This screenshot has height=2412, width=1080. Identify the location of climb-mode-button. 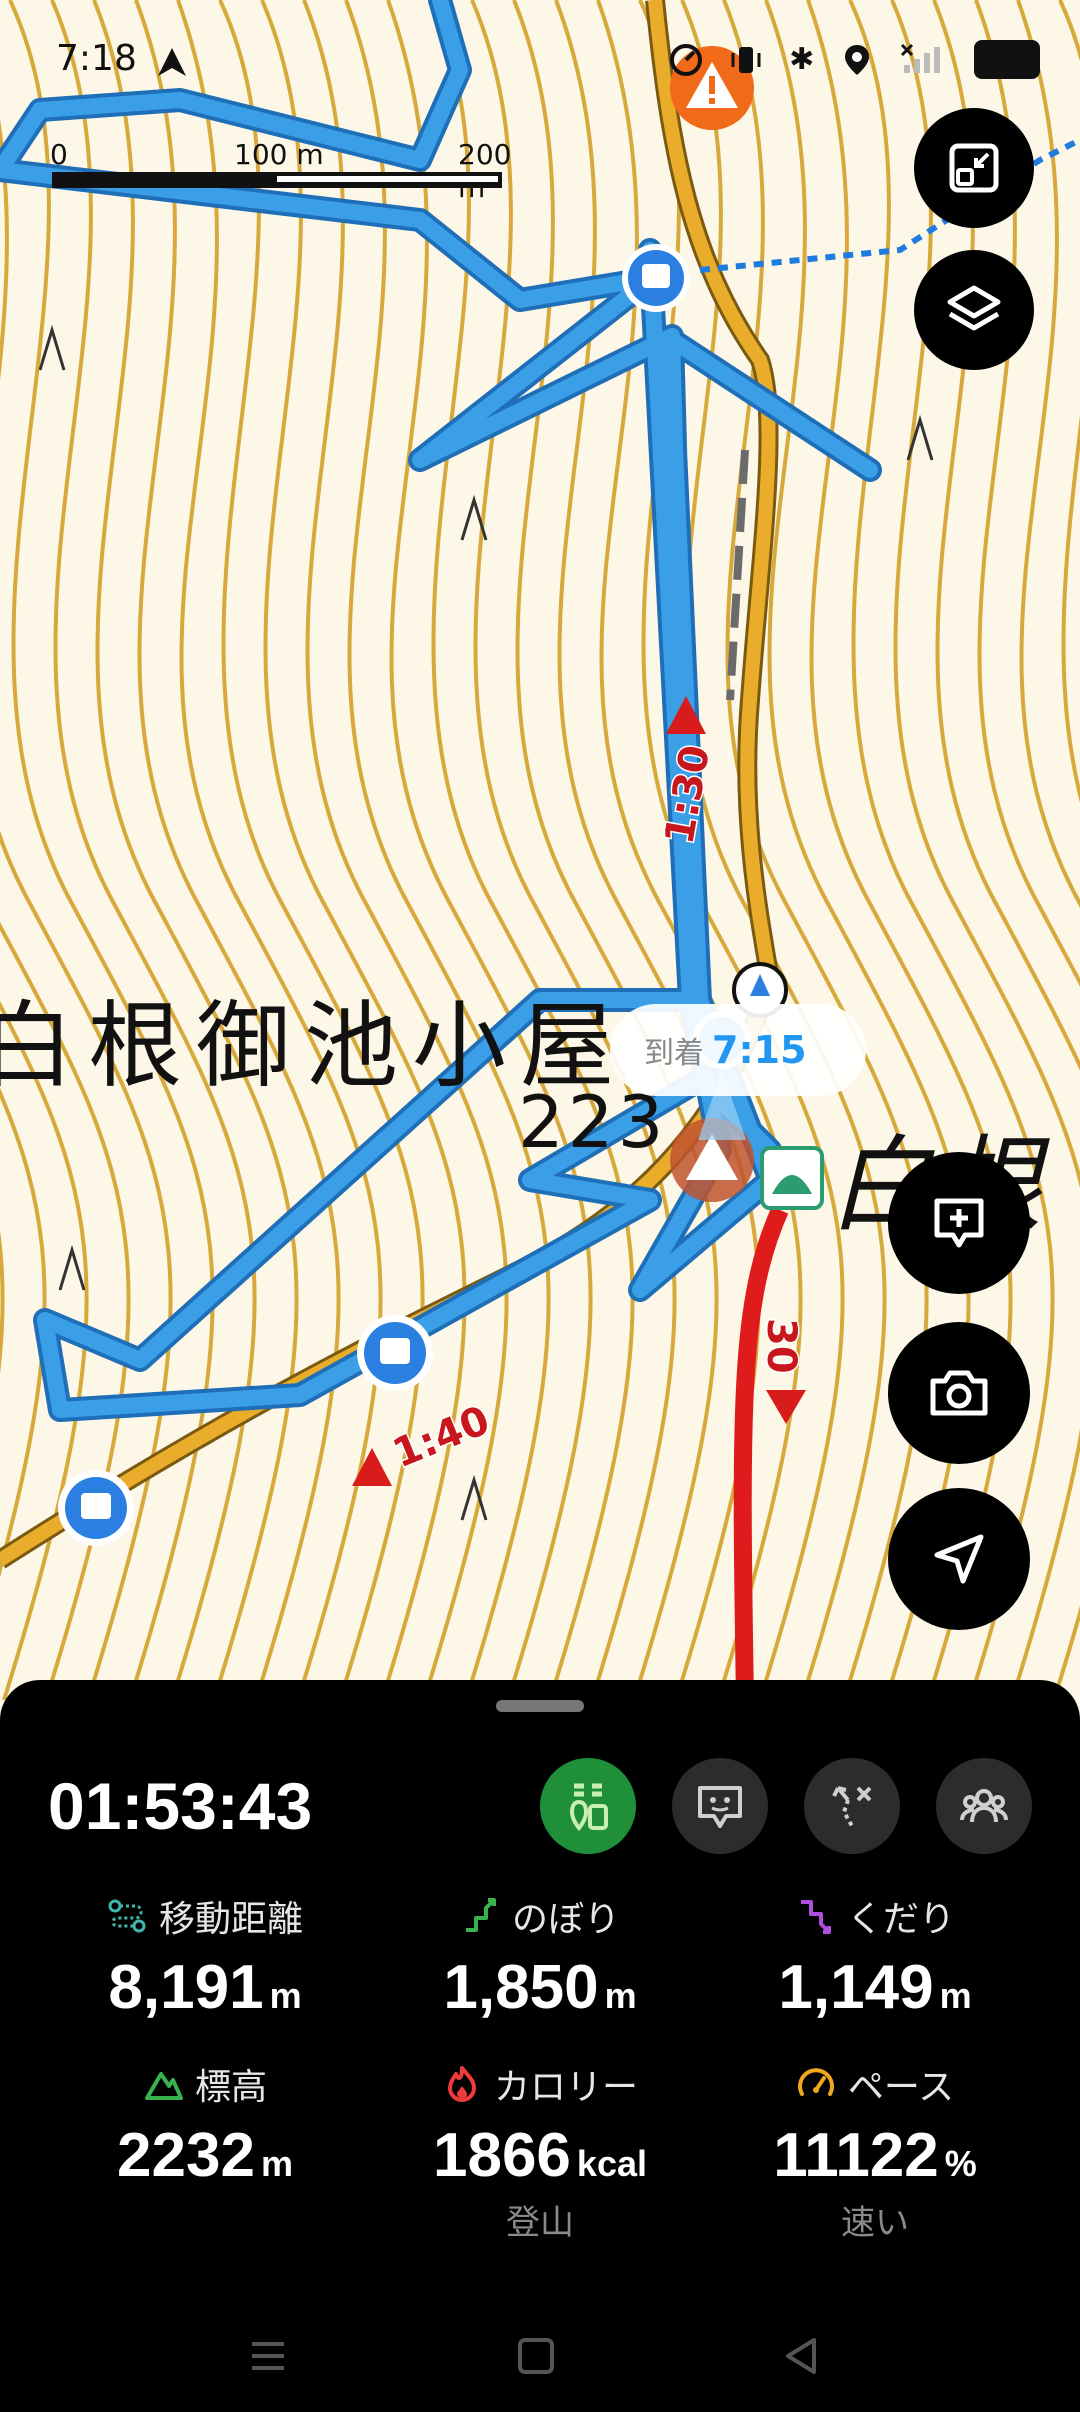
(588, 1806).